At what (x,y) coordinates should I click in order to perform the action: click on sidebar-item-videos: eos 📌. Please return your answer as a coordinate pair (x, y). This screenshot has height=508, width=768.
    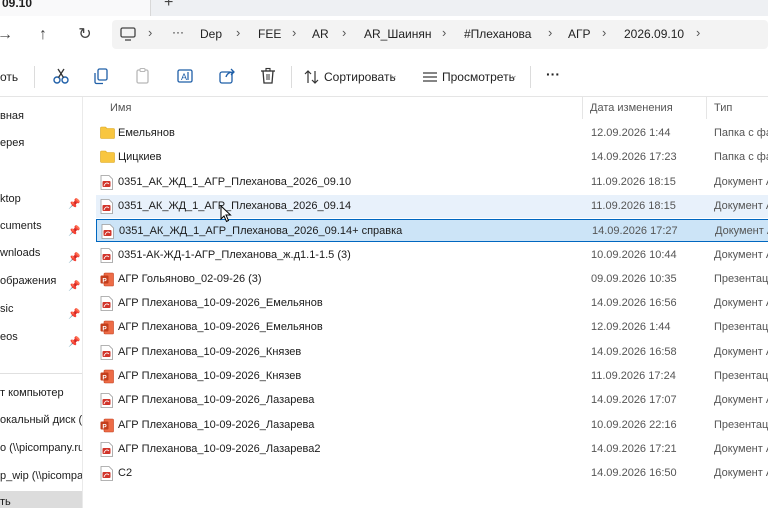
    Looking at the image, I should click on (41, 337).